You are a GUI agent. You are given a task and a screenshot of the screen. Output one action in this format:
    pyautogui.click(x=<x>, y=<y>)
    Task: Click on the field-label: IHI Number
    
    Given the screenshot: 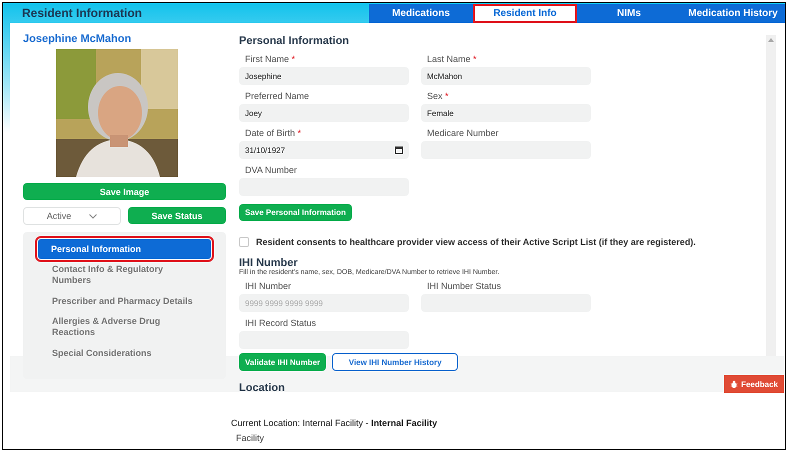 What is the action you would take?
    pyautogui.click(x=268, y=286)
    